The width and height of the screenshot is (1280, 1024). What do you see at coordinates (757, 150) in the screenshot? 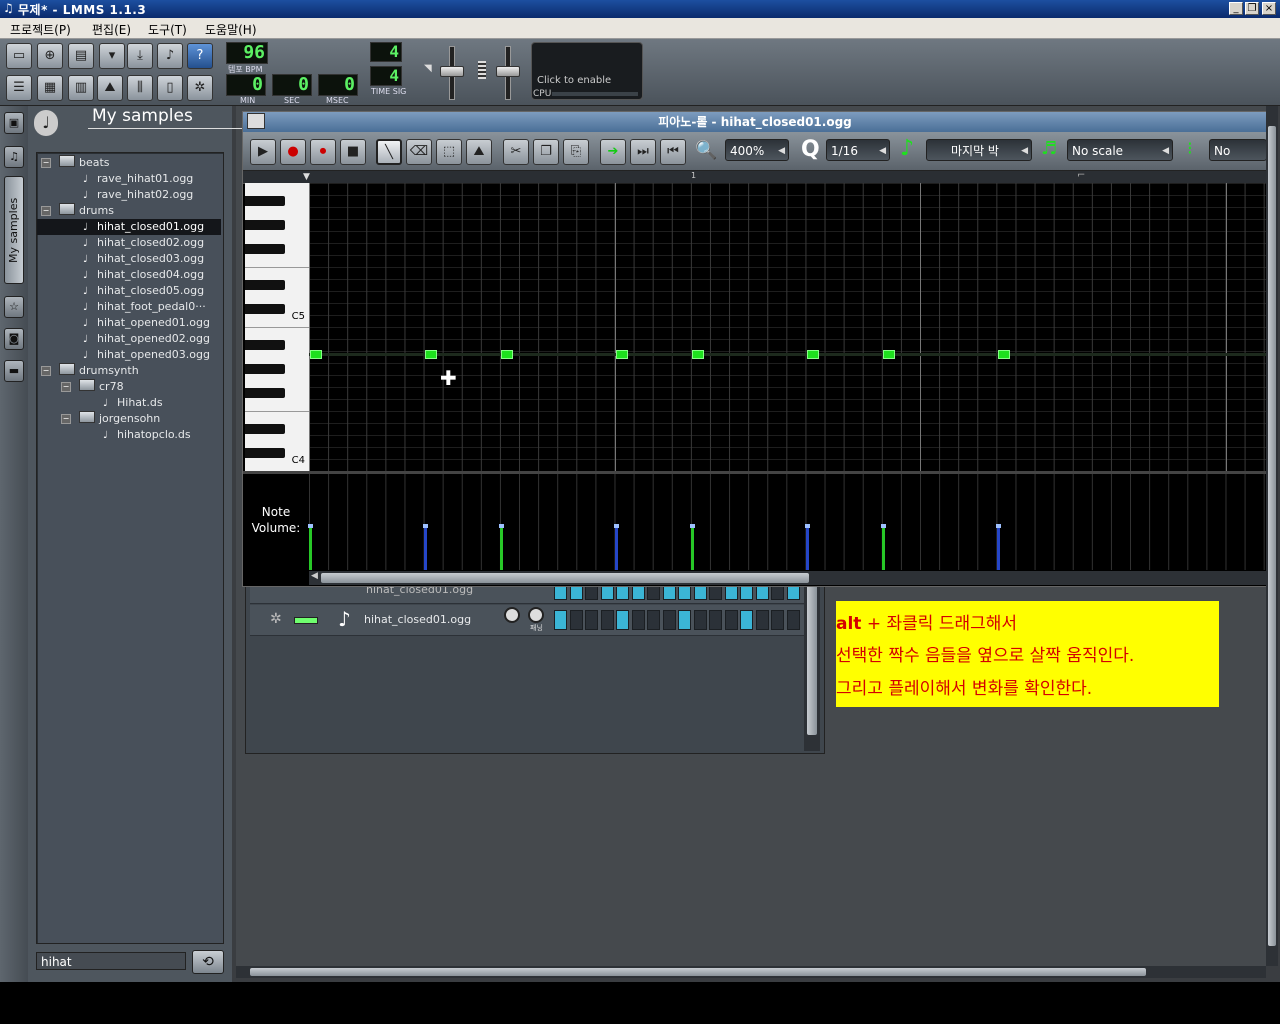
I see `zoom-combo: 400% ◀` at bounding box center [757, 150].